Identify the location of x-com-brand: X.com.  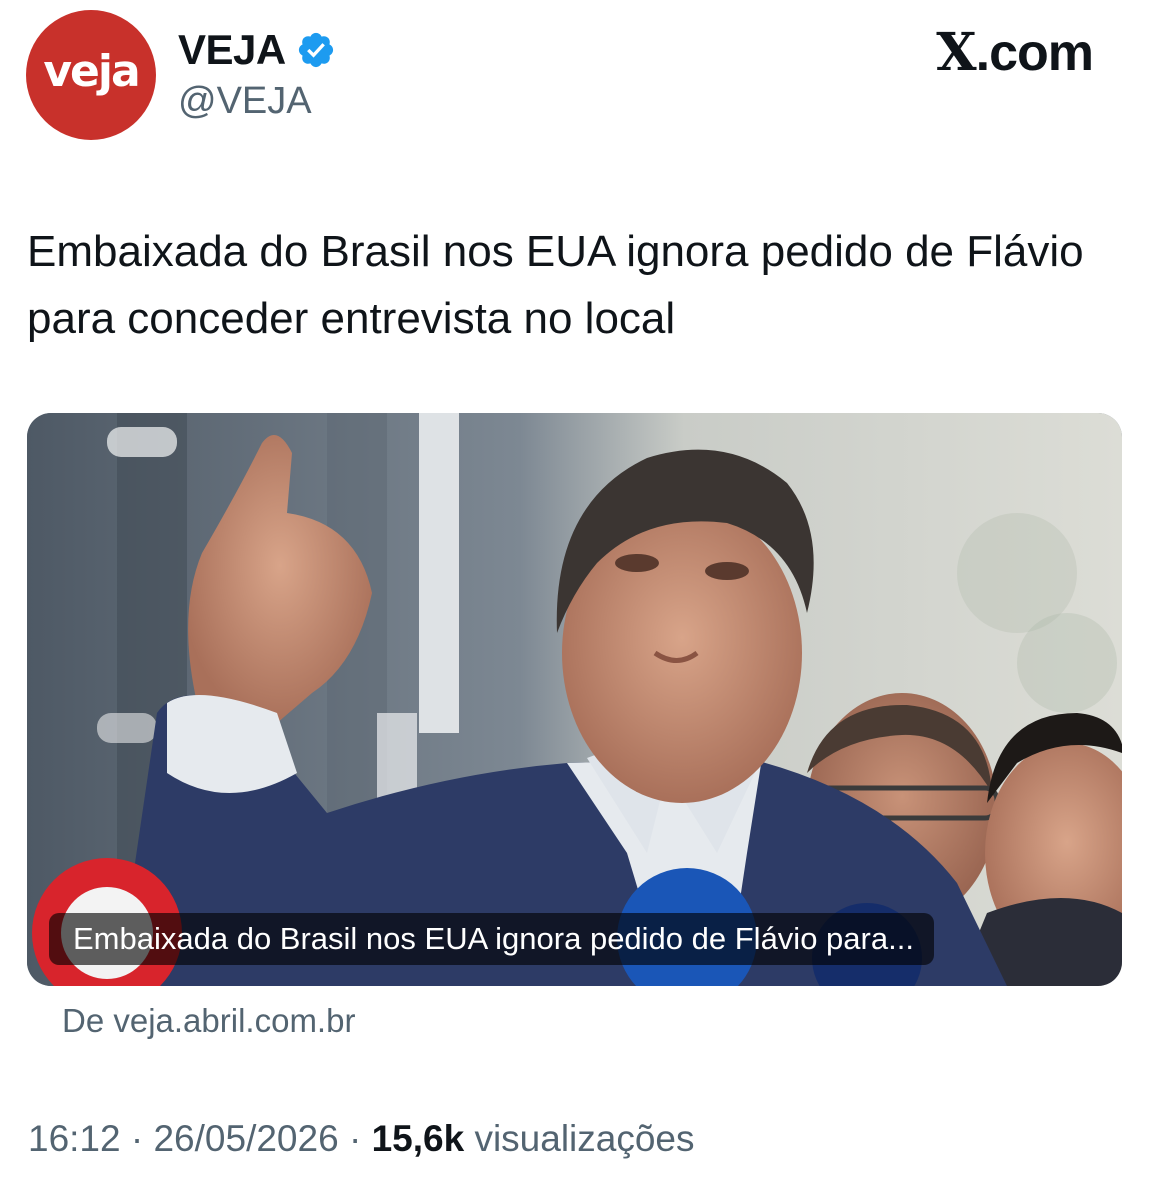
(1015, 52).